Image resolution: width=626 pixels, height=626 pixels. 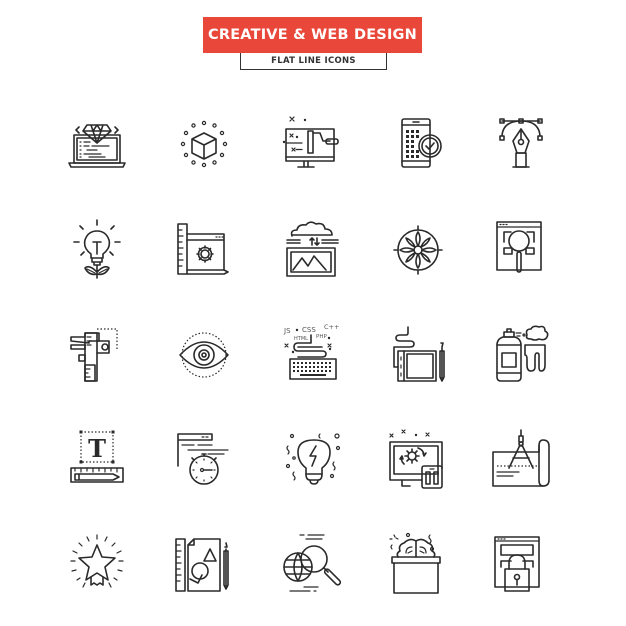 I want to click on star-badge-icon, so click(x=97, y=565).